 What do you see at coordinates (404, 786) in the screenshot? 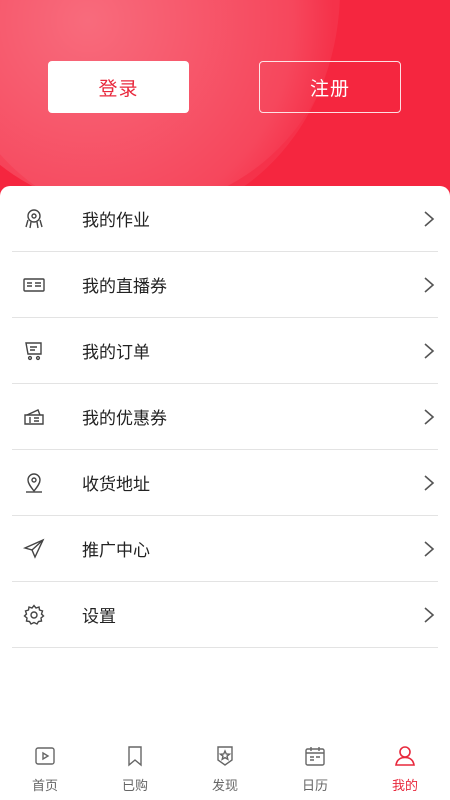
I see `tab-label: 我的` at bounding box center [404, 786].